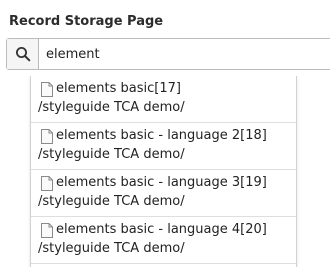 The image size is (330, 267). Describe the element at coordinates (161, 182) in the screenshot. I see `result-title: elements basic - language 3[19]` at that location.